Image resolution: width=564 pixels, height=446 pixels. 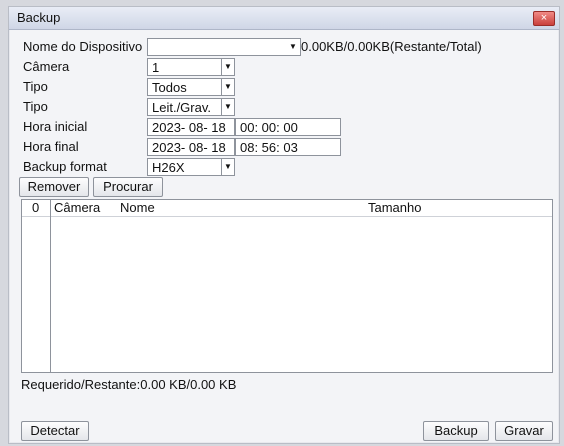 What do you see at coordinates (288, 107) in the screenshot?
I see `record-type-row: Tipo Leit./Grav. ▼` at bounding box center [288, 107].